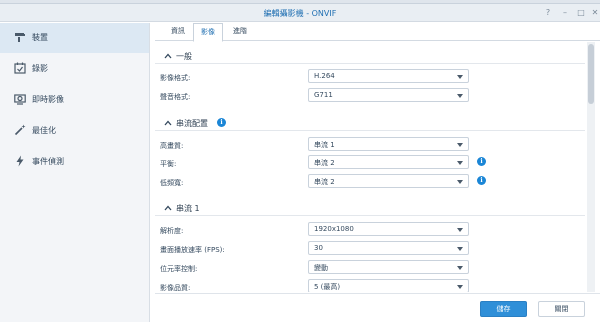 The height and width of the screenshot is (322, 600). Describe the element at coordinates (74, 69) in the screenshot. I see `sidebar-item-recording: 錄影` at that location.